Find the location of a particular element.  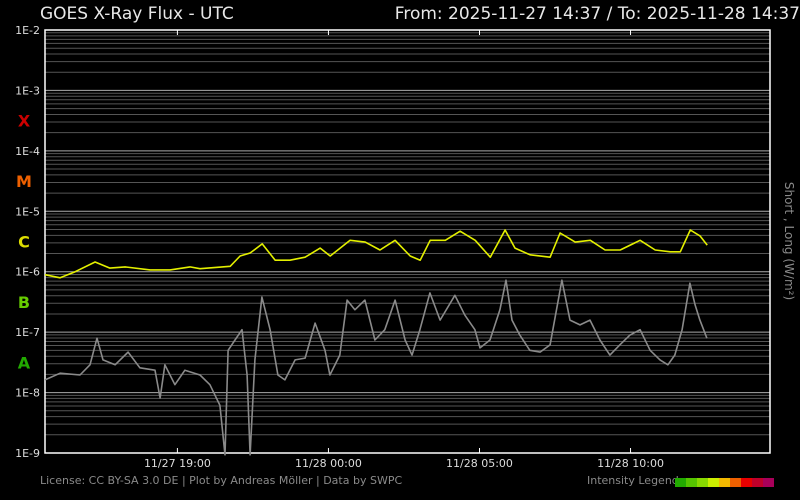

x-tick-label: 11/28 05:00 is located at coordinates (479, 463).